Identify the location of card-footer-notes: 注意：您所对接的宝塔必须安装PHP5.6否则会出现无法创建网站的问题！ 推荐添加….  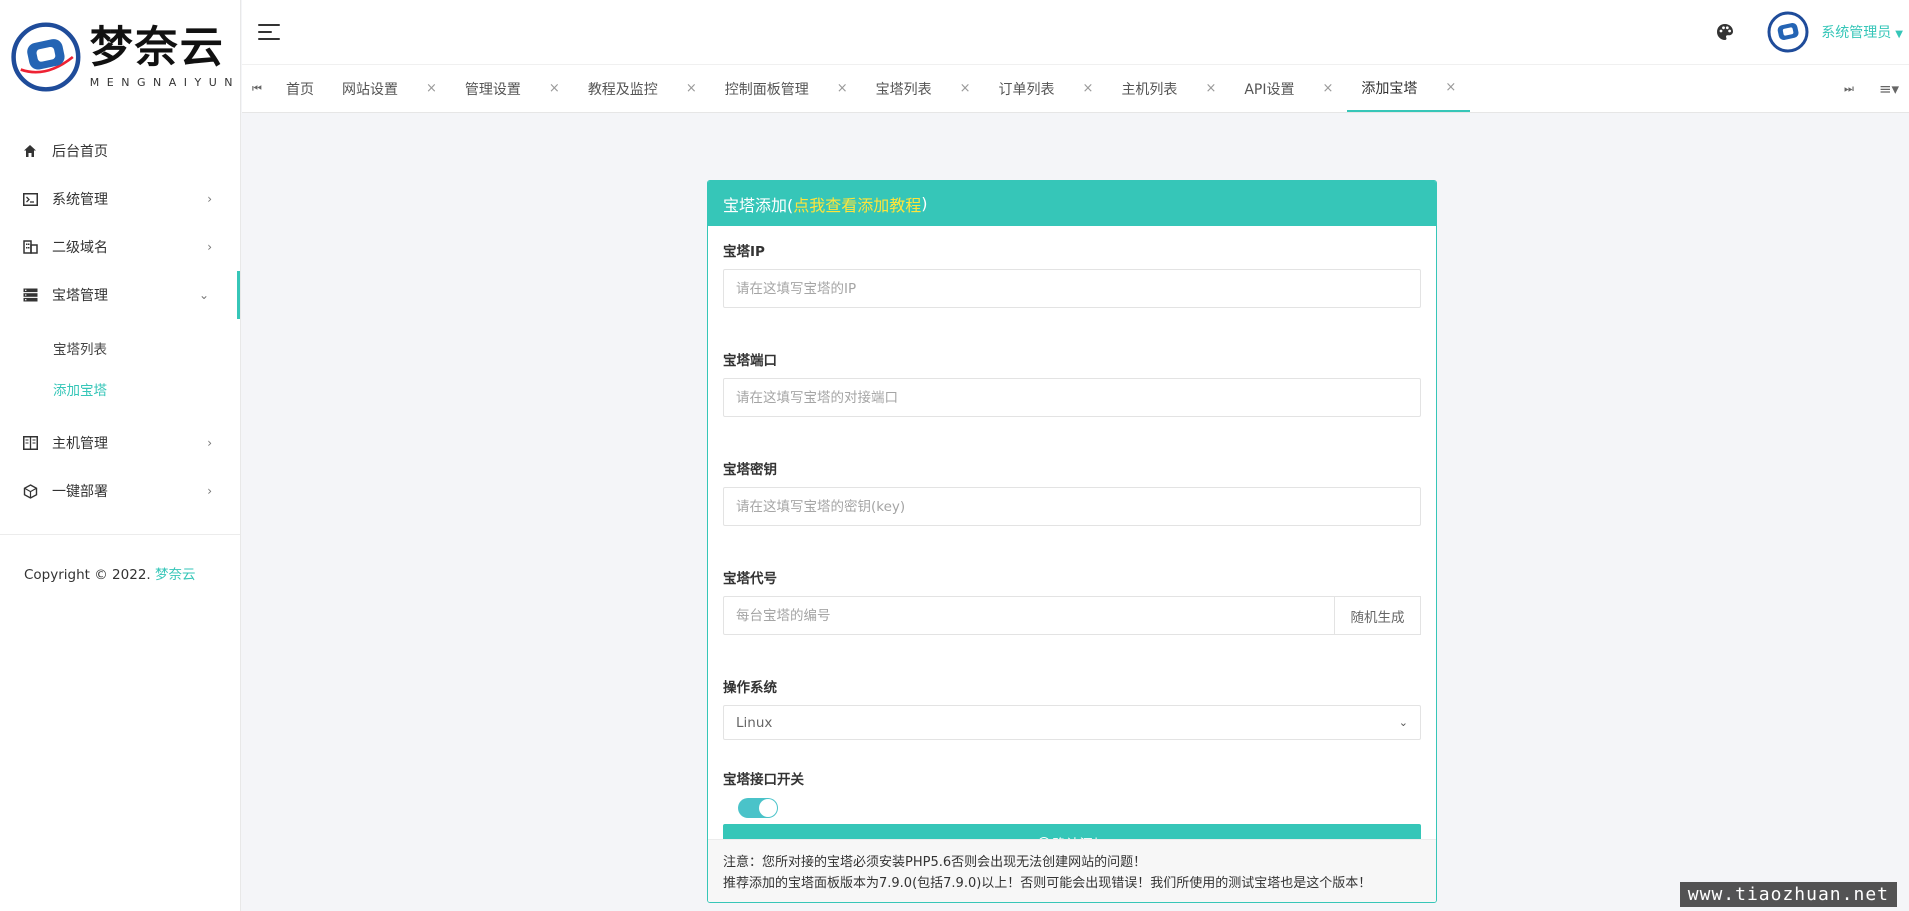
(1072, 870).